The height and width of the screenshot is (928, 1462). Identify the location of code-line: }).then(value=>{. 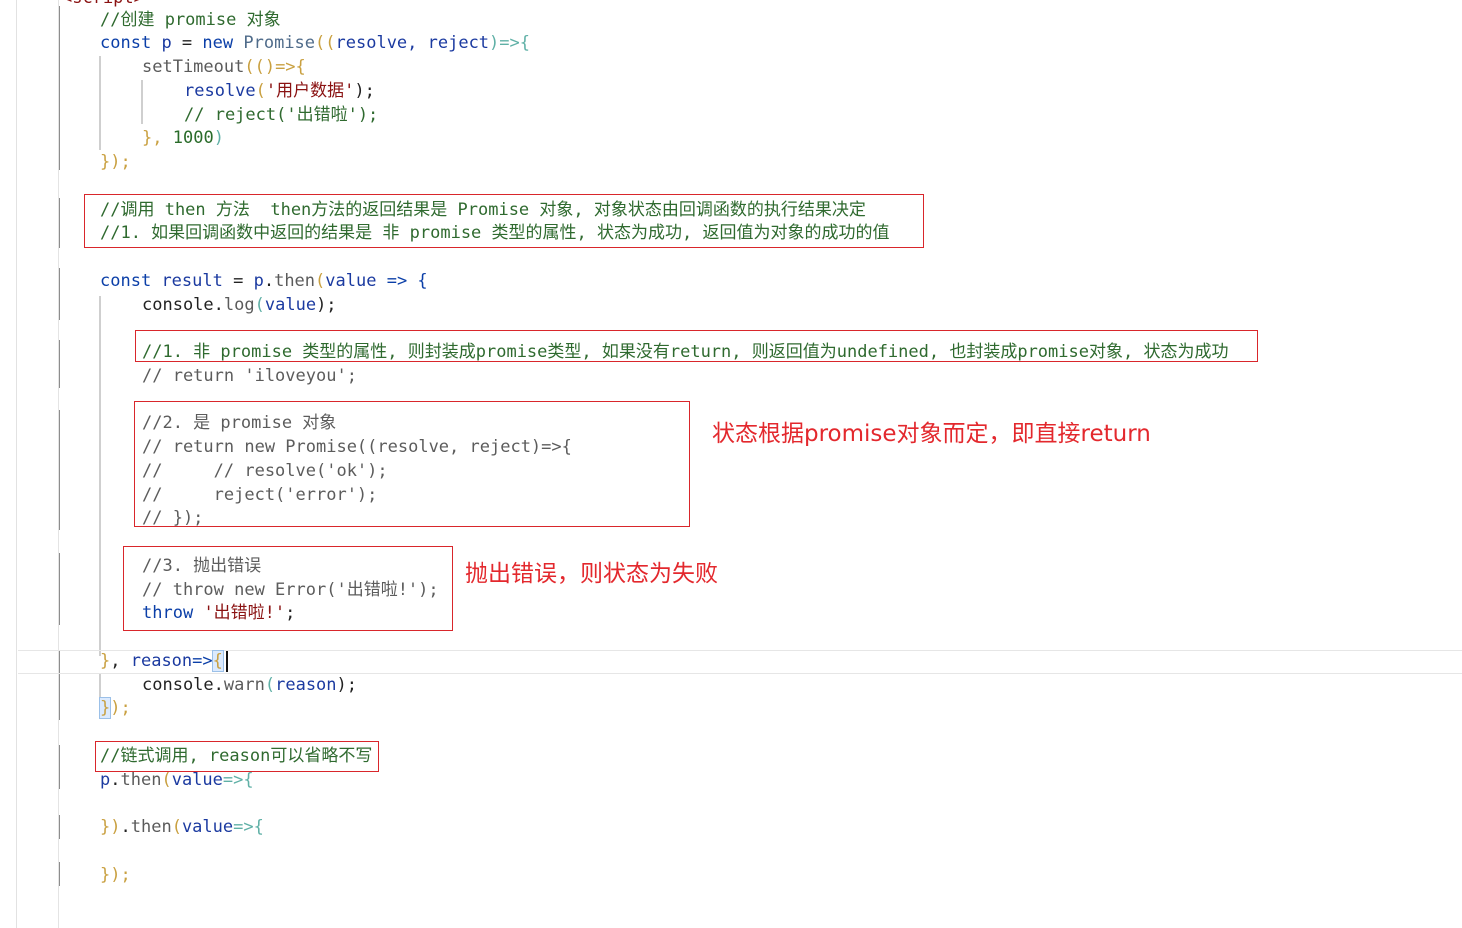
(182, 827).